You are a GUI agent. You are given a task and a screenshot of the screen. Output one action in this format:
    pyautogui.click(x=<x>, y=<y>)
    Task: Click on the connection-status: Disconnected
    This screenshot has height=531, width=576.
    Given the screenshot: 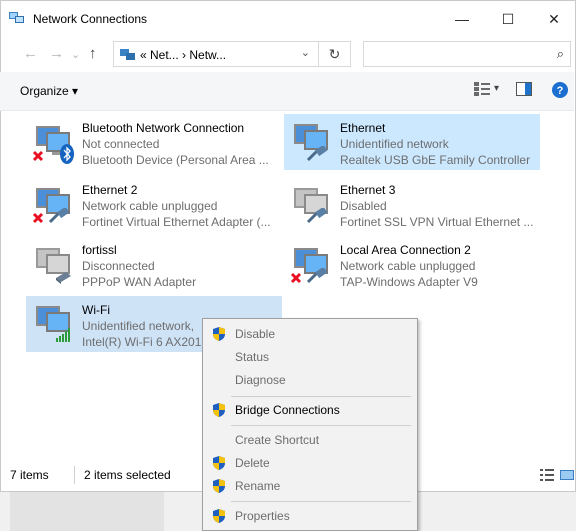 What is the action you would take?
    pyautogui.click(x=118, y=266)
    